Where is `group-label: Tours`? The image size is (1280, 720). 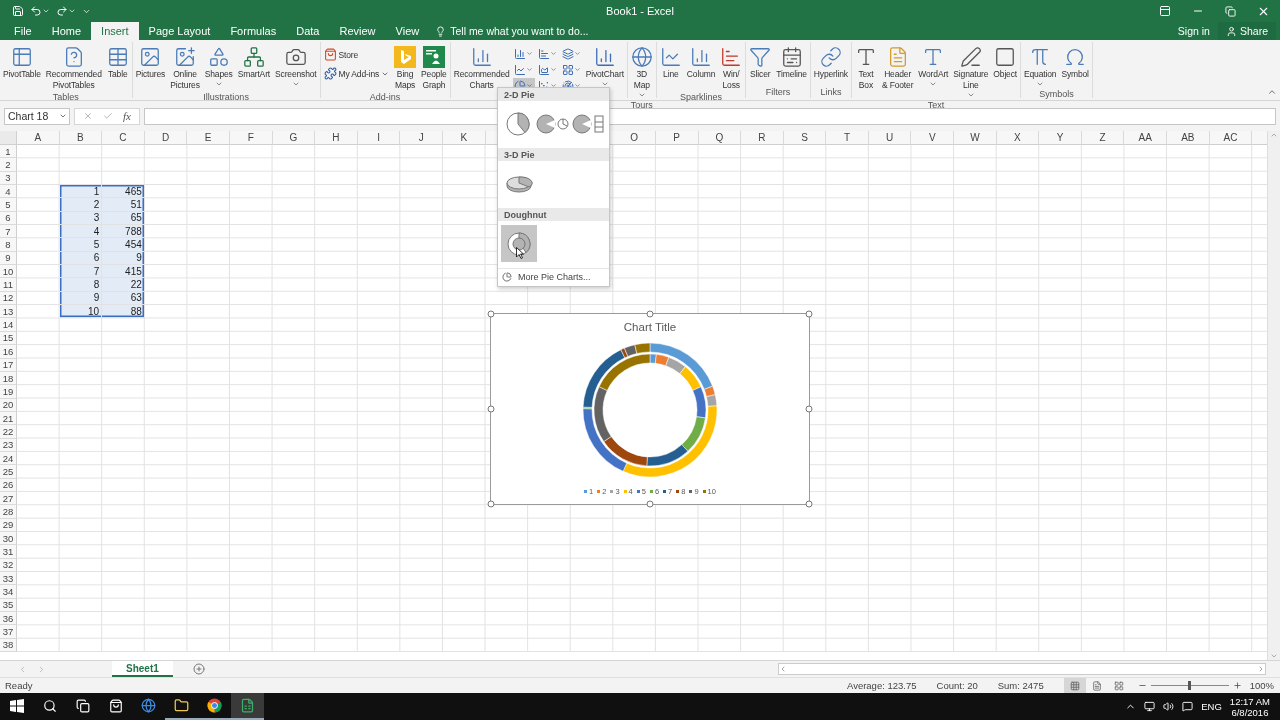
group-label: Tours is located at coordinates (641, 105).